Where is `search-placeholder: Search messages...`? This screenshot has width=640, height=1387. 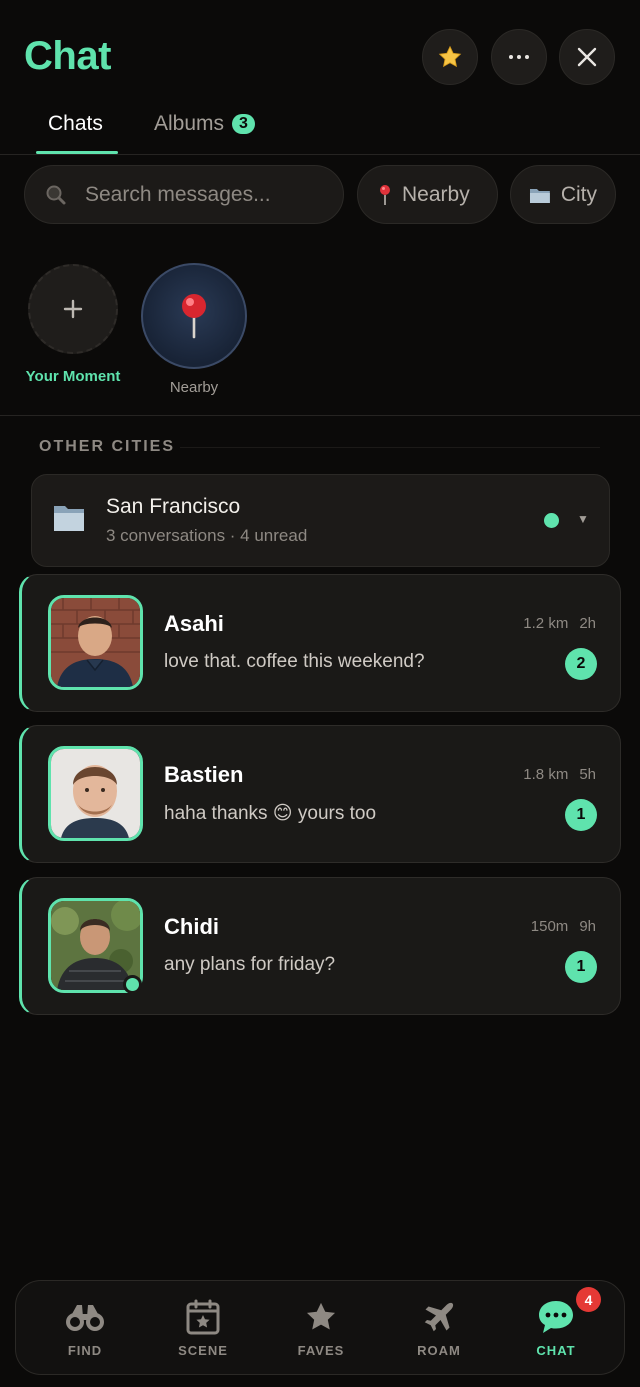 search-placeholder: Search messages... is located at coordinates (178, 194).